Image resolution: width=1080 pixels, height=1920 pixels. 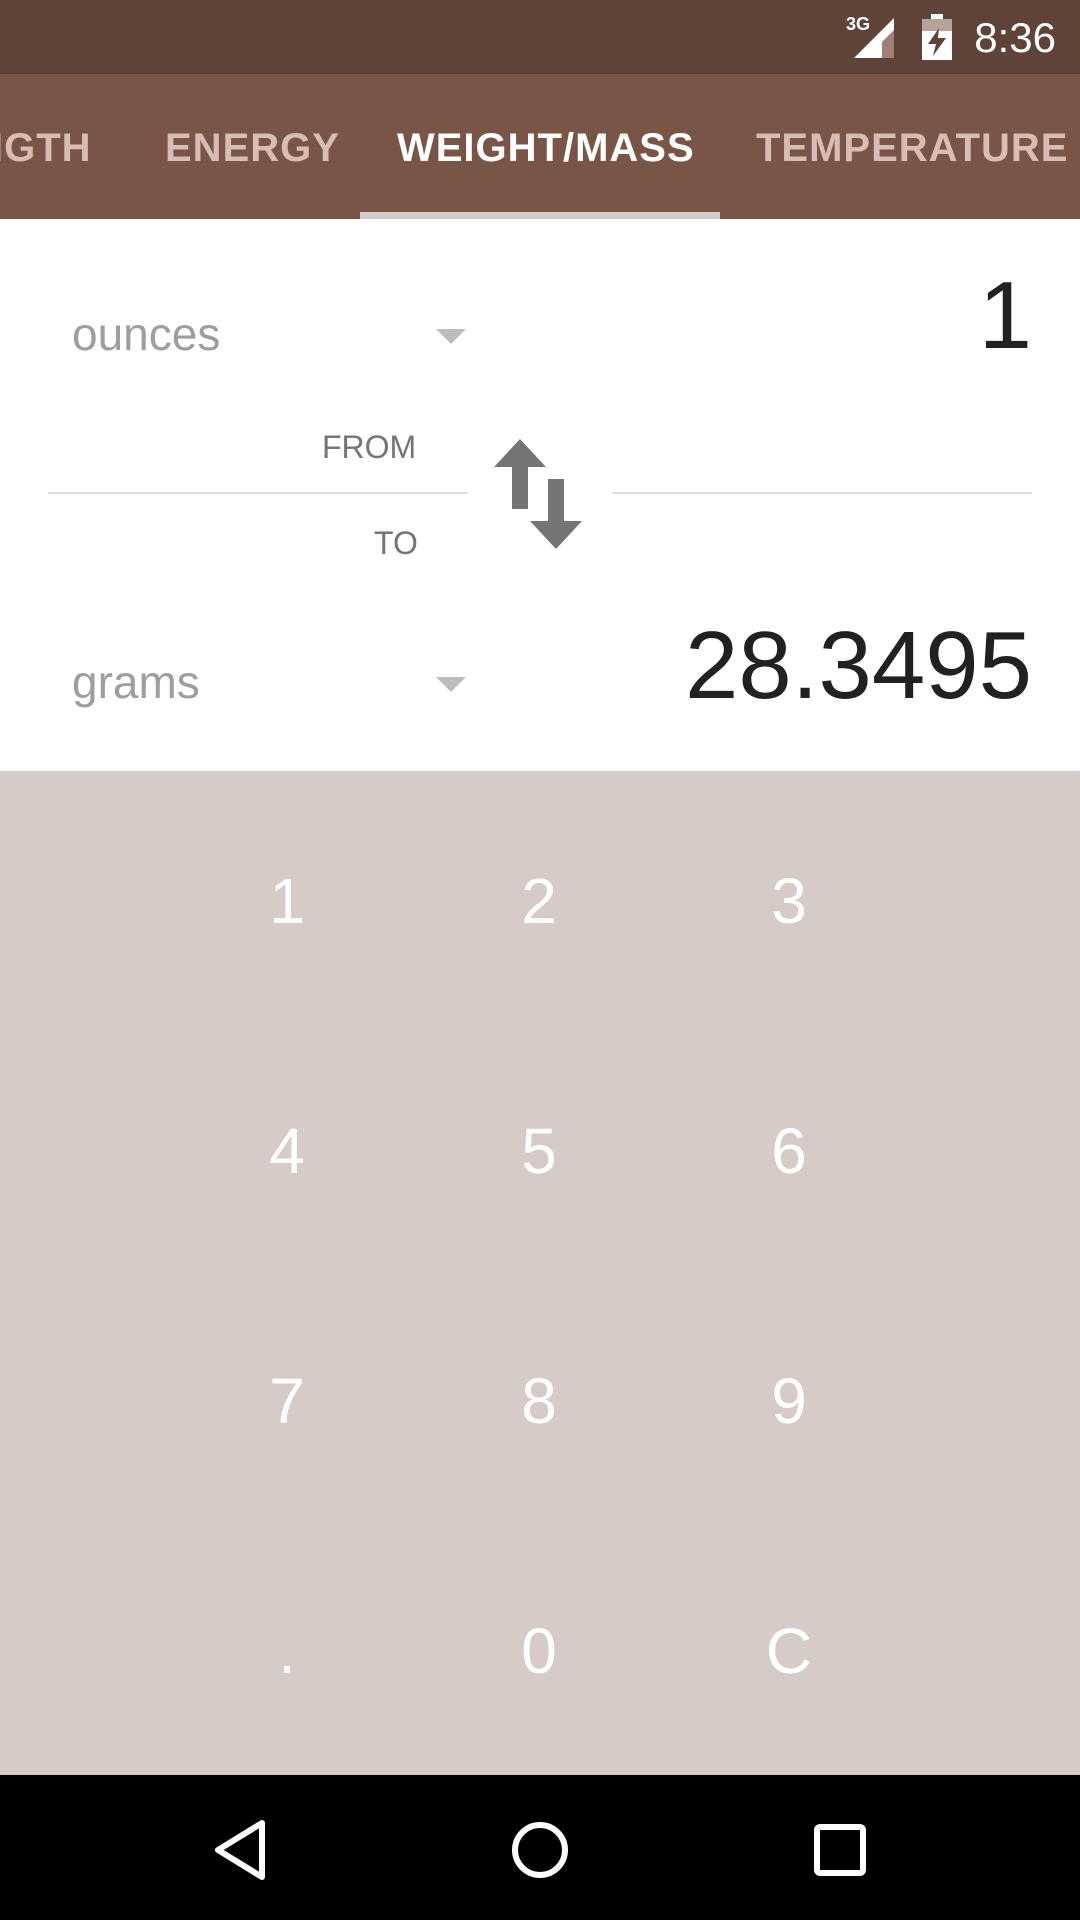 I want to click on divider-right, so click(x=822, y=493).